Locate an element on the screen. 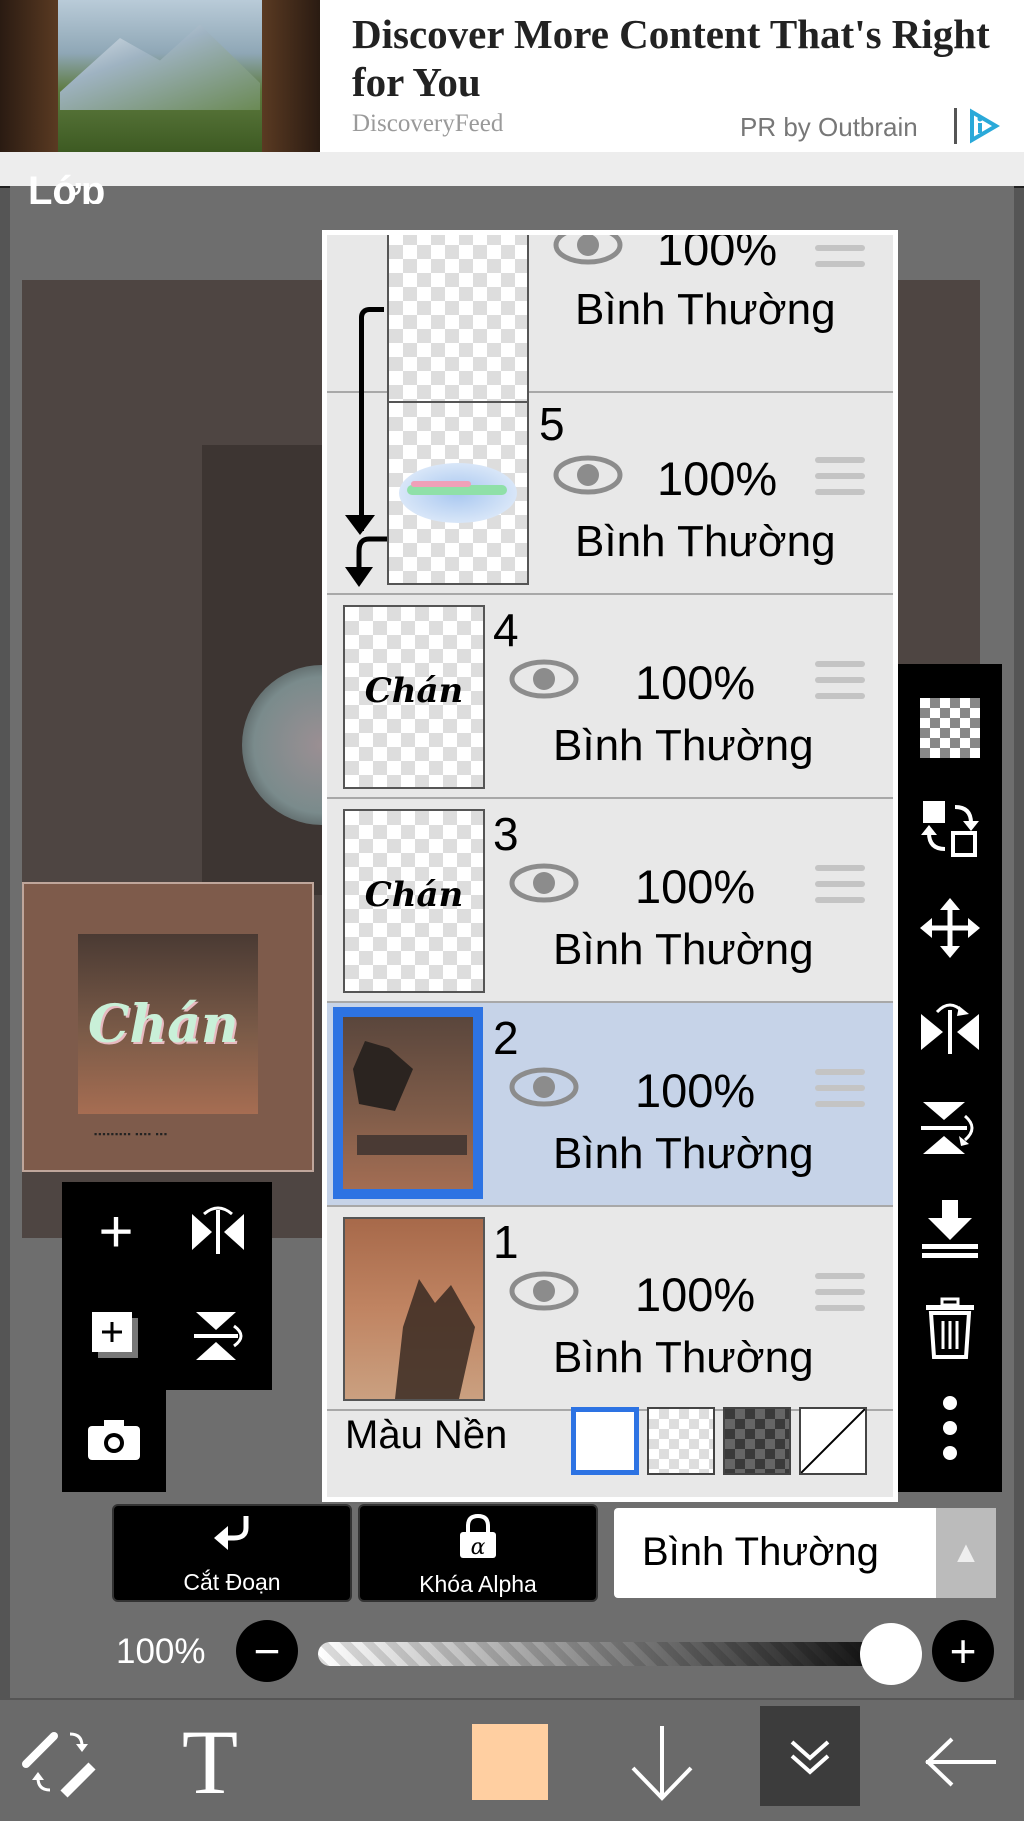 The height and width of the screenshot is (1821, 1024). flip-horizontal-icon is located at coordinates (218, 1232).